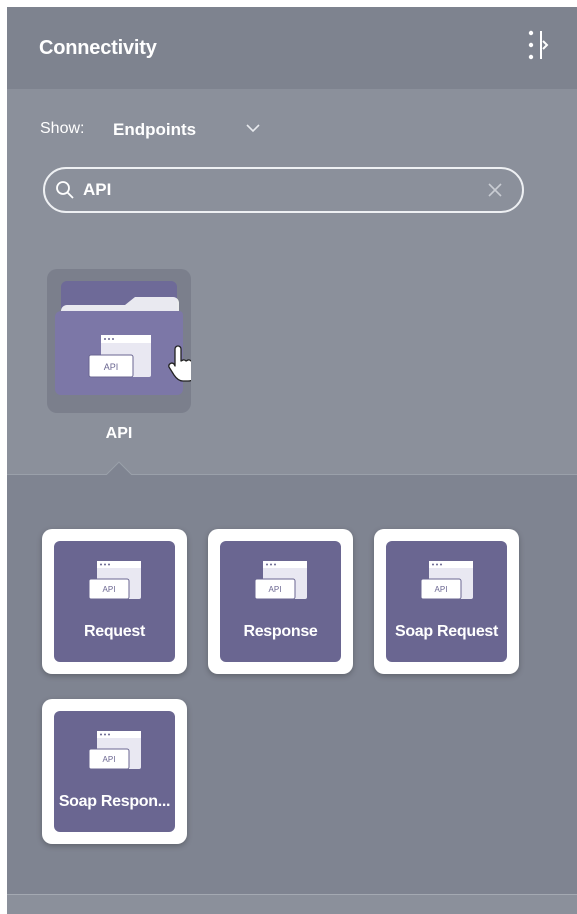  What do you see at coordinates (280, 631) in the screenshot?
I see `tile-label: Response` at bounding box center [280, 631].